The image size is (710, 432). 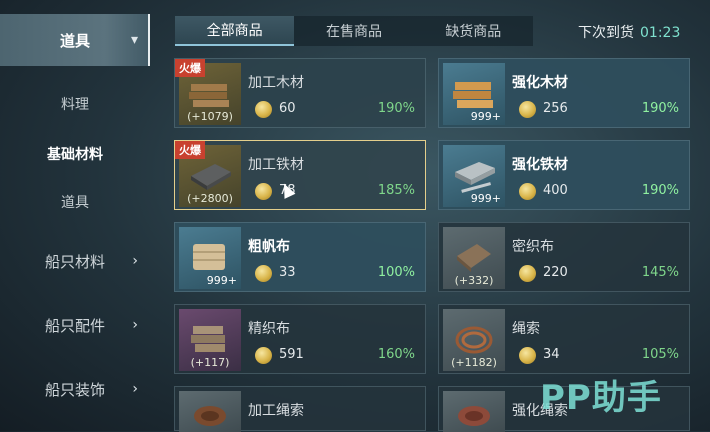 What do you see at coordinates (287, 272) in the screenshot?
I see `item-price: 33` at bounding box center [287, 272].